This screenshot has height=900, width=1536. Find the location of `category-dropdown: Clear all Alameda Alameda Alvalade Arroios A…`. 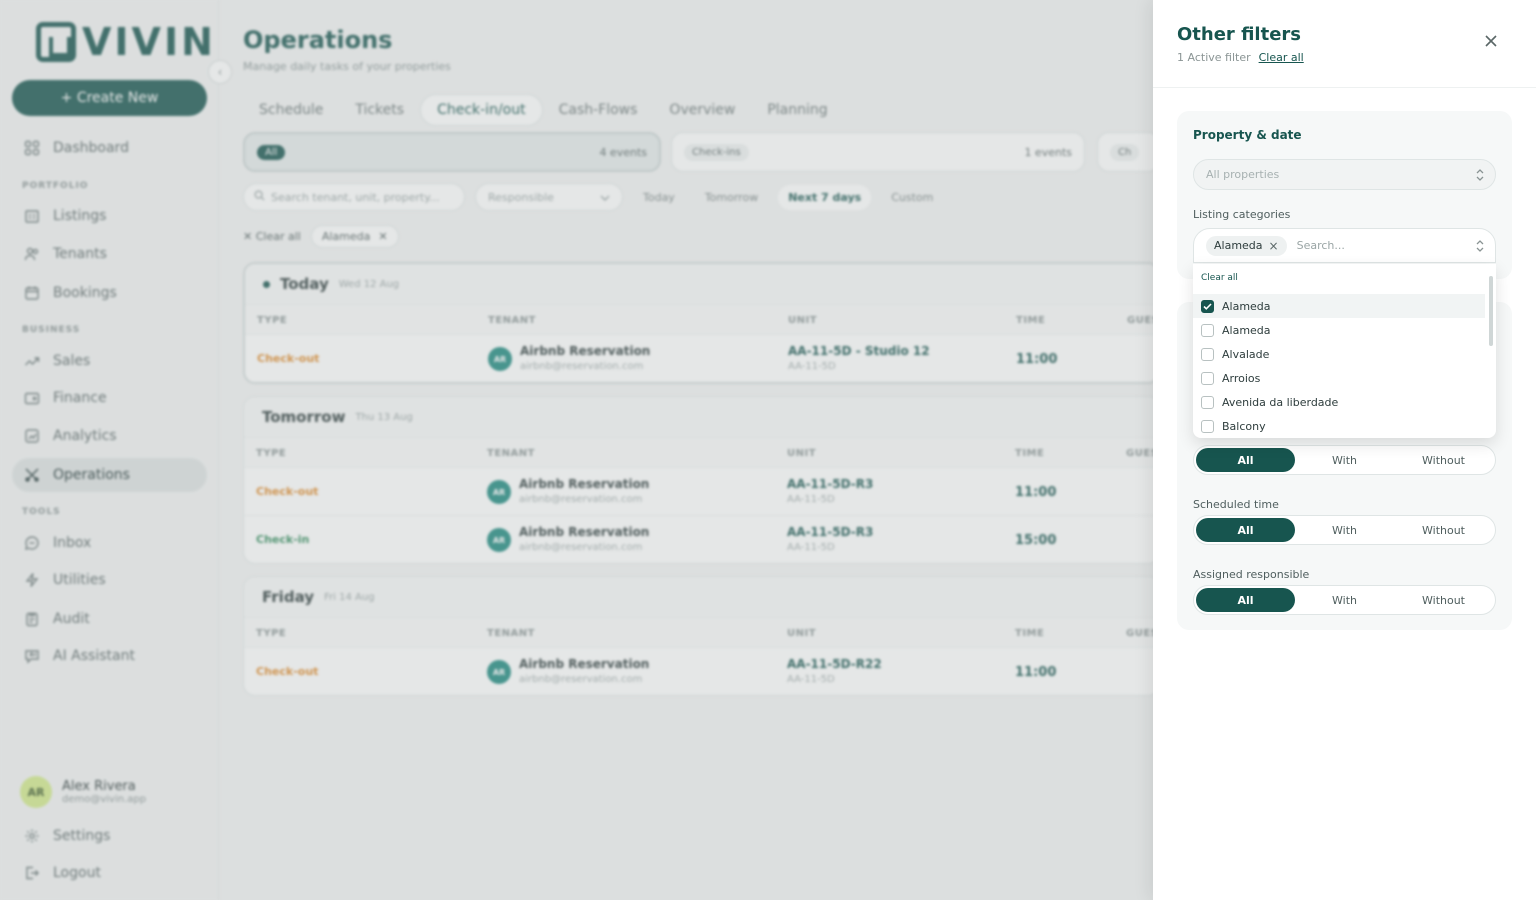

category-dropdown: Clear all Alameda Alameda Alvalade Arroios A… is located at coordinates (1344, 351).